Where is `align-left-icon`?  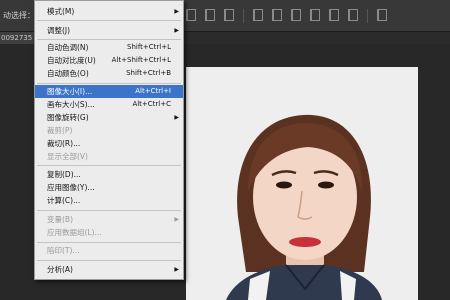 align-left-icon is located at coordinates (191, 15).